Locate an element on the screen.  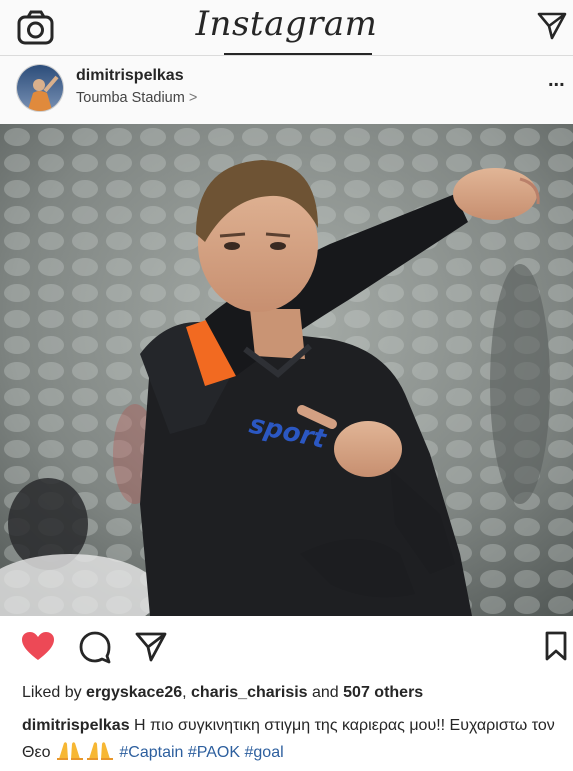
post-action-bar is located at coordinates (286, 647).